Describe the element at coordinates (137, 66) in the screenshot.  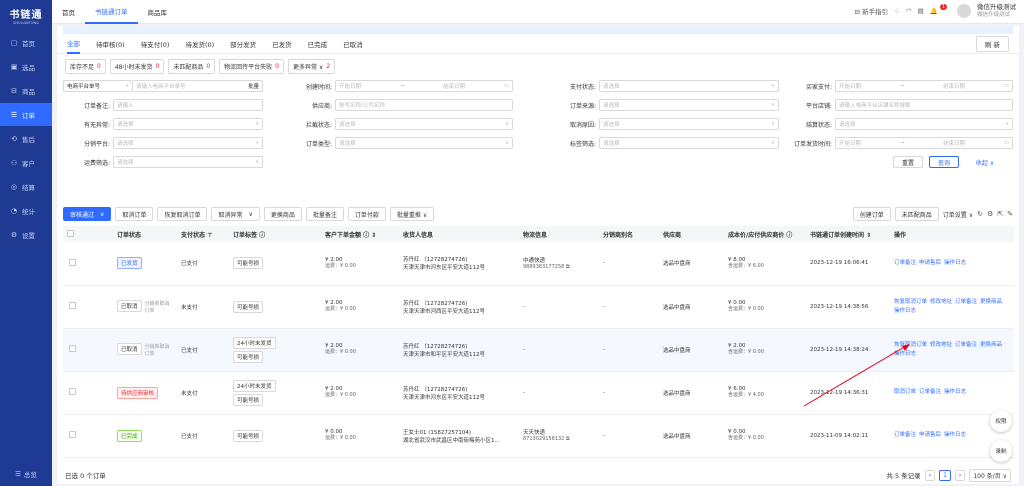
I see `exception-chip: 48小时未发货 0` at that location.